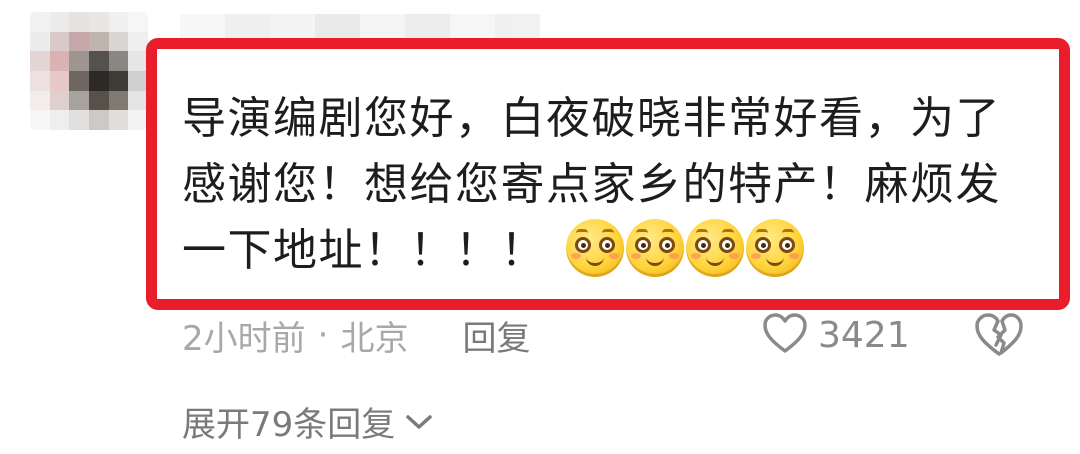  What do you see at coordinates (864, 335) in the screenshot?
I see `like-count: 3421` at bounding box center [864, 335].